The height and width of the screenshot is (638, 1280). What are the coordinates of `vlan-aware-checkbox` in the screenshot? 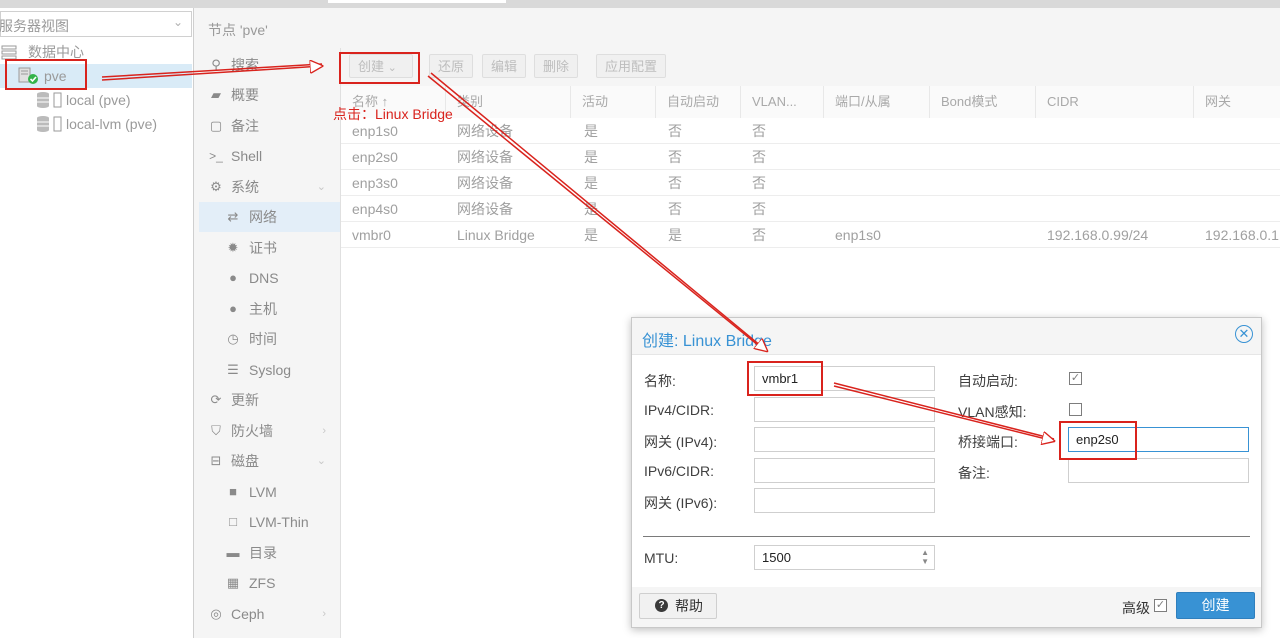 It's located at (1075, 409).